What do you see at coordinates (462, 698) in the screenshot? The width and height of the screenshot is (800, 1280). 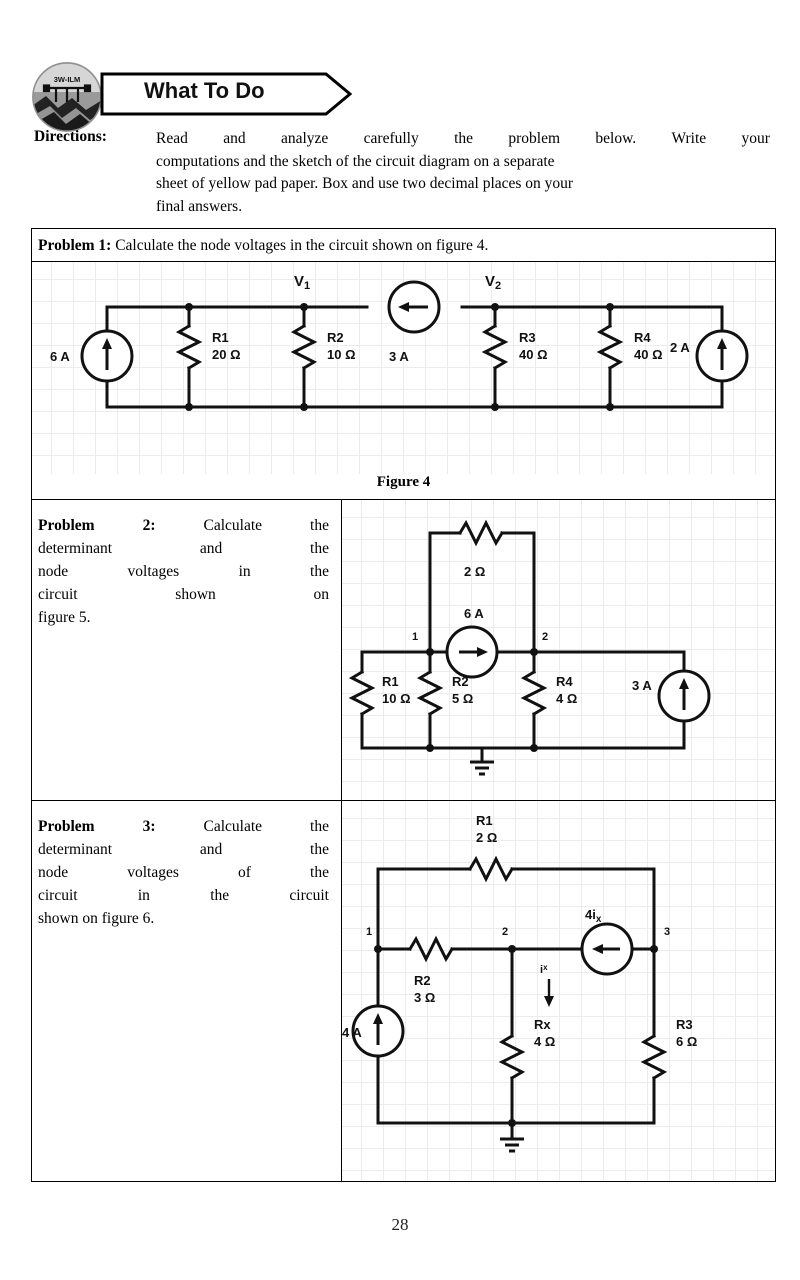 I see `label-r2-value: 5 Ω` at bounding box center [462, 698].